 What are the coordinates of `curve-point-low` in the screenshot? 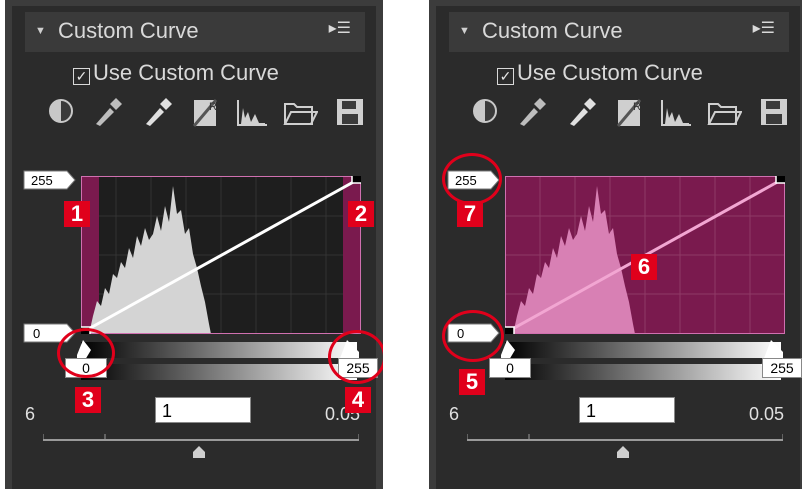 It's located at (510, 330).